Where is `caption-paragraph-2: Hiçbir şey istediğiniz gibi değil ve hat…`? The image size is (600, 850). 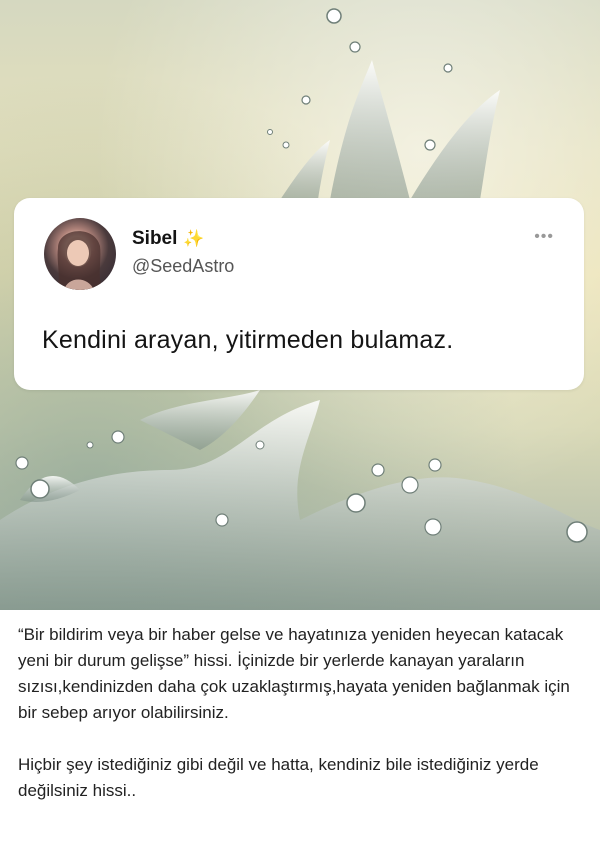
caption-paragraph-2: Hiçbir şey istediğiniz gibi değil ve hat… is located at coordinates (278, 777).